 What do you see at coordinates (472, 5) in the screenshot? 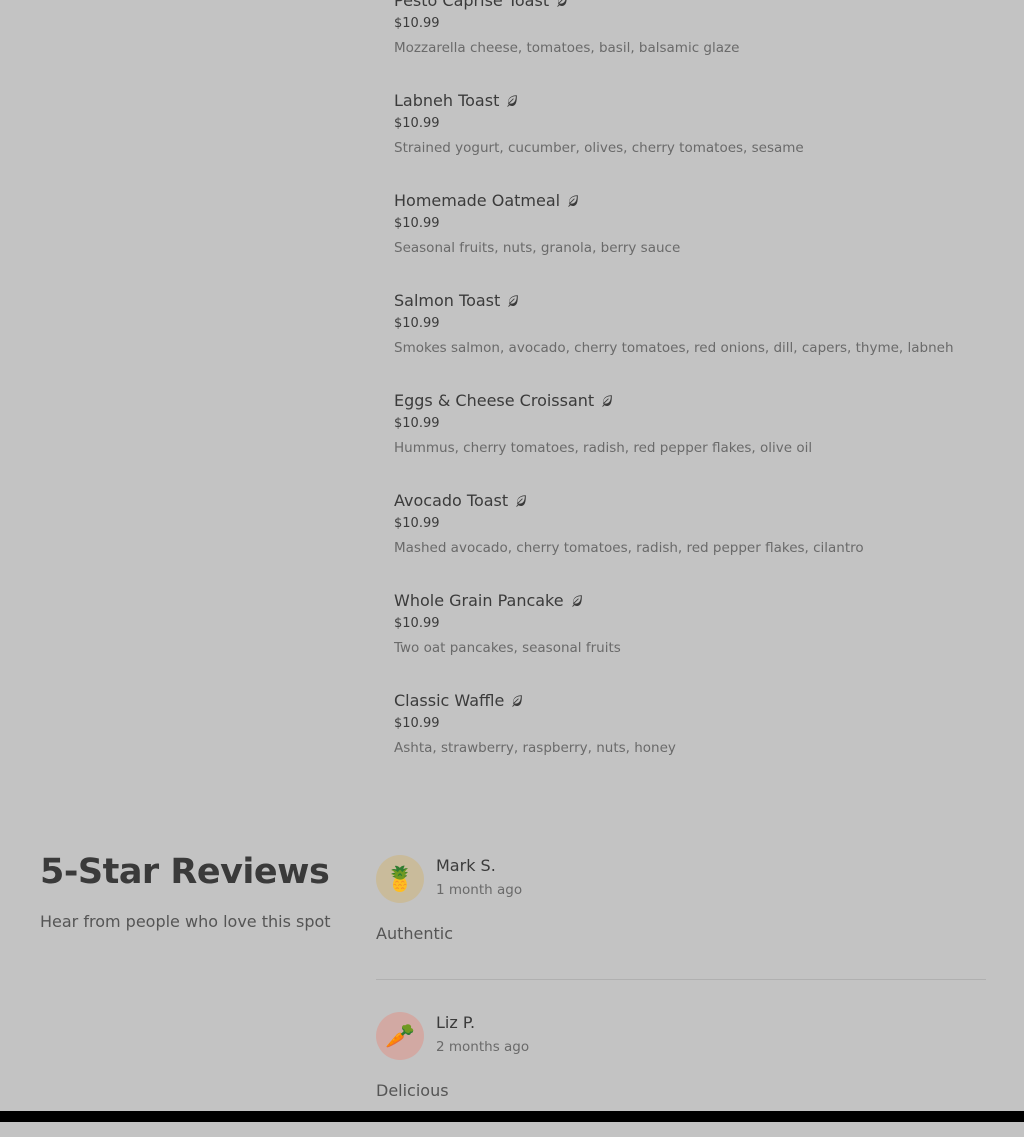
I see `menu-item-name: Pesto Caprise Toast` at bounding box center [472, 5].